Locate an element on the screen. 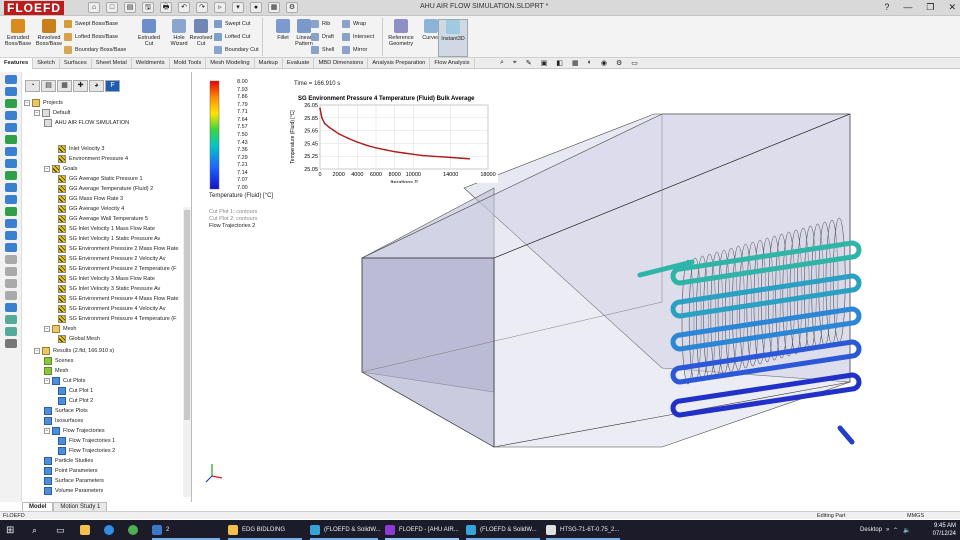  ribbon-small-button-9: Wrap is located at coordinates (354, 24).